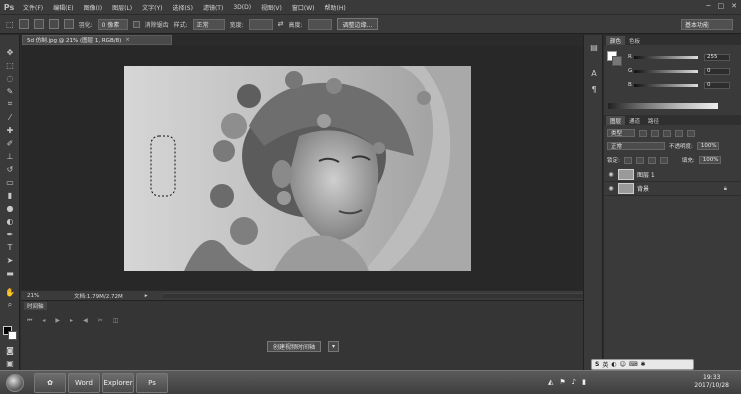 The width and height of the screenshot is (741, 394). I want to click on ime-settings-icon: ✱, so click(643, 364).